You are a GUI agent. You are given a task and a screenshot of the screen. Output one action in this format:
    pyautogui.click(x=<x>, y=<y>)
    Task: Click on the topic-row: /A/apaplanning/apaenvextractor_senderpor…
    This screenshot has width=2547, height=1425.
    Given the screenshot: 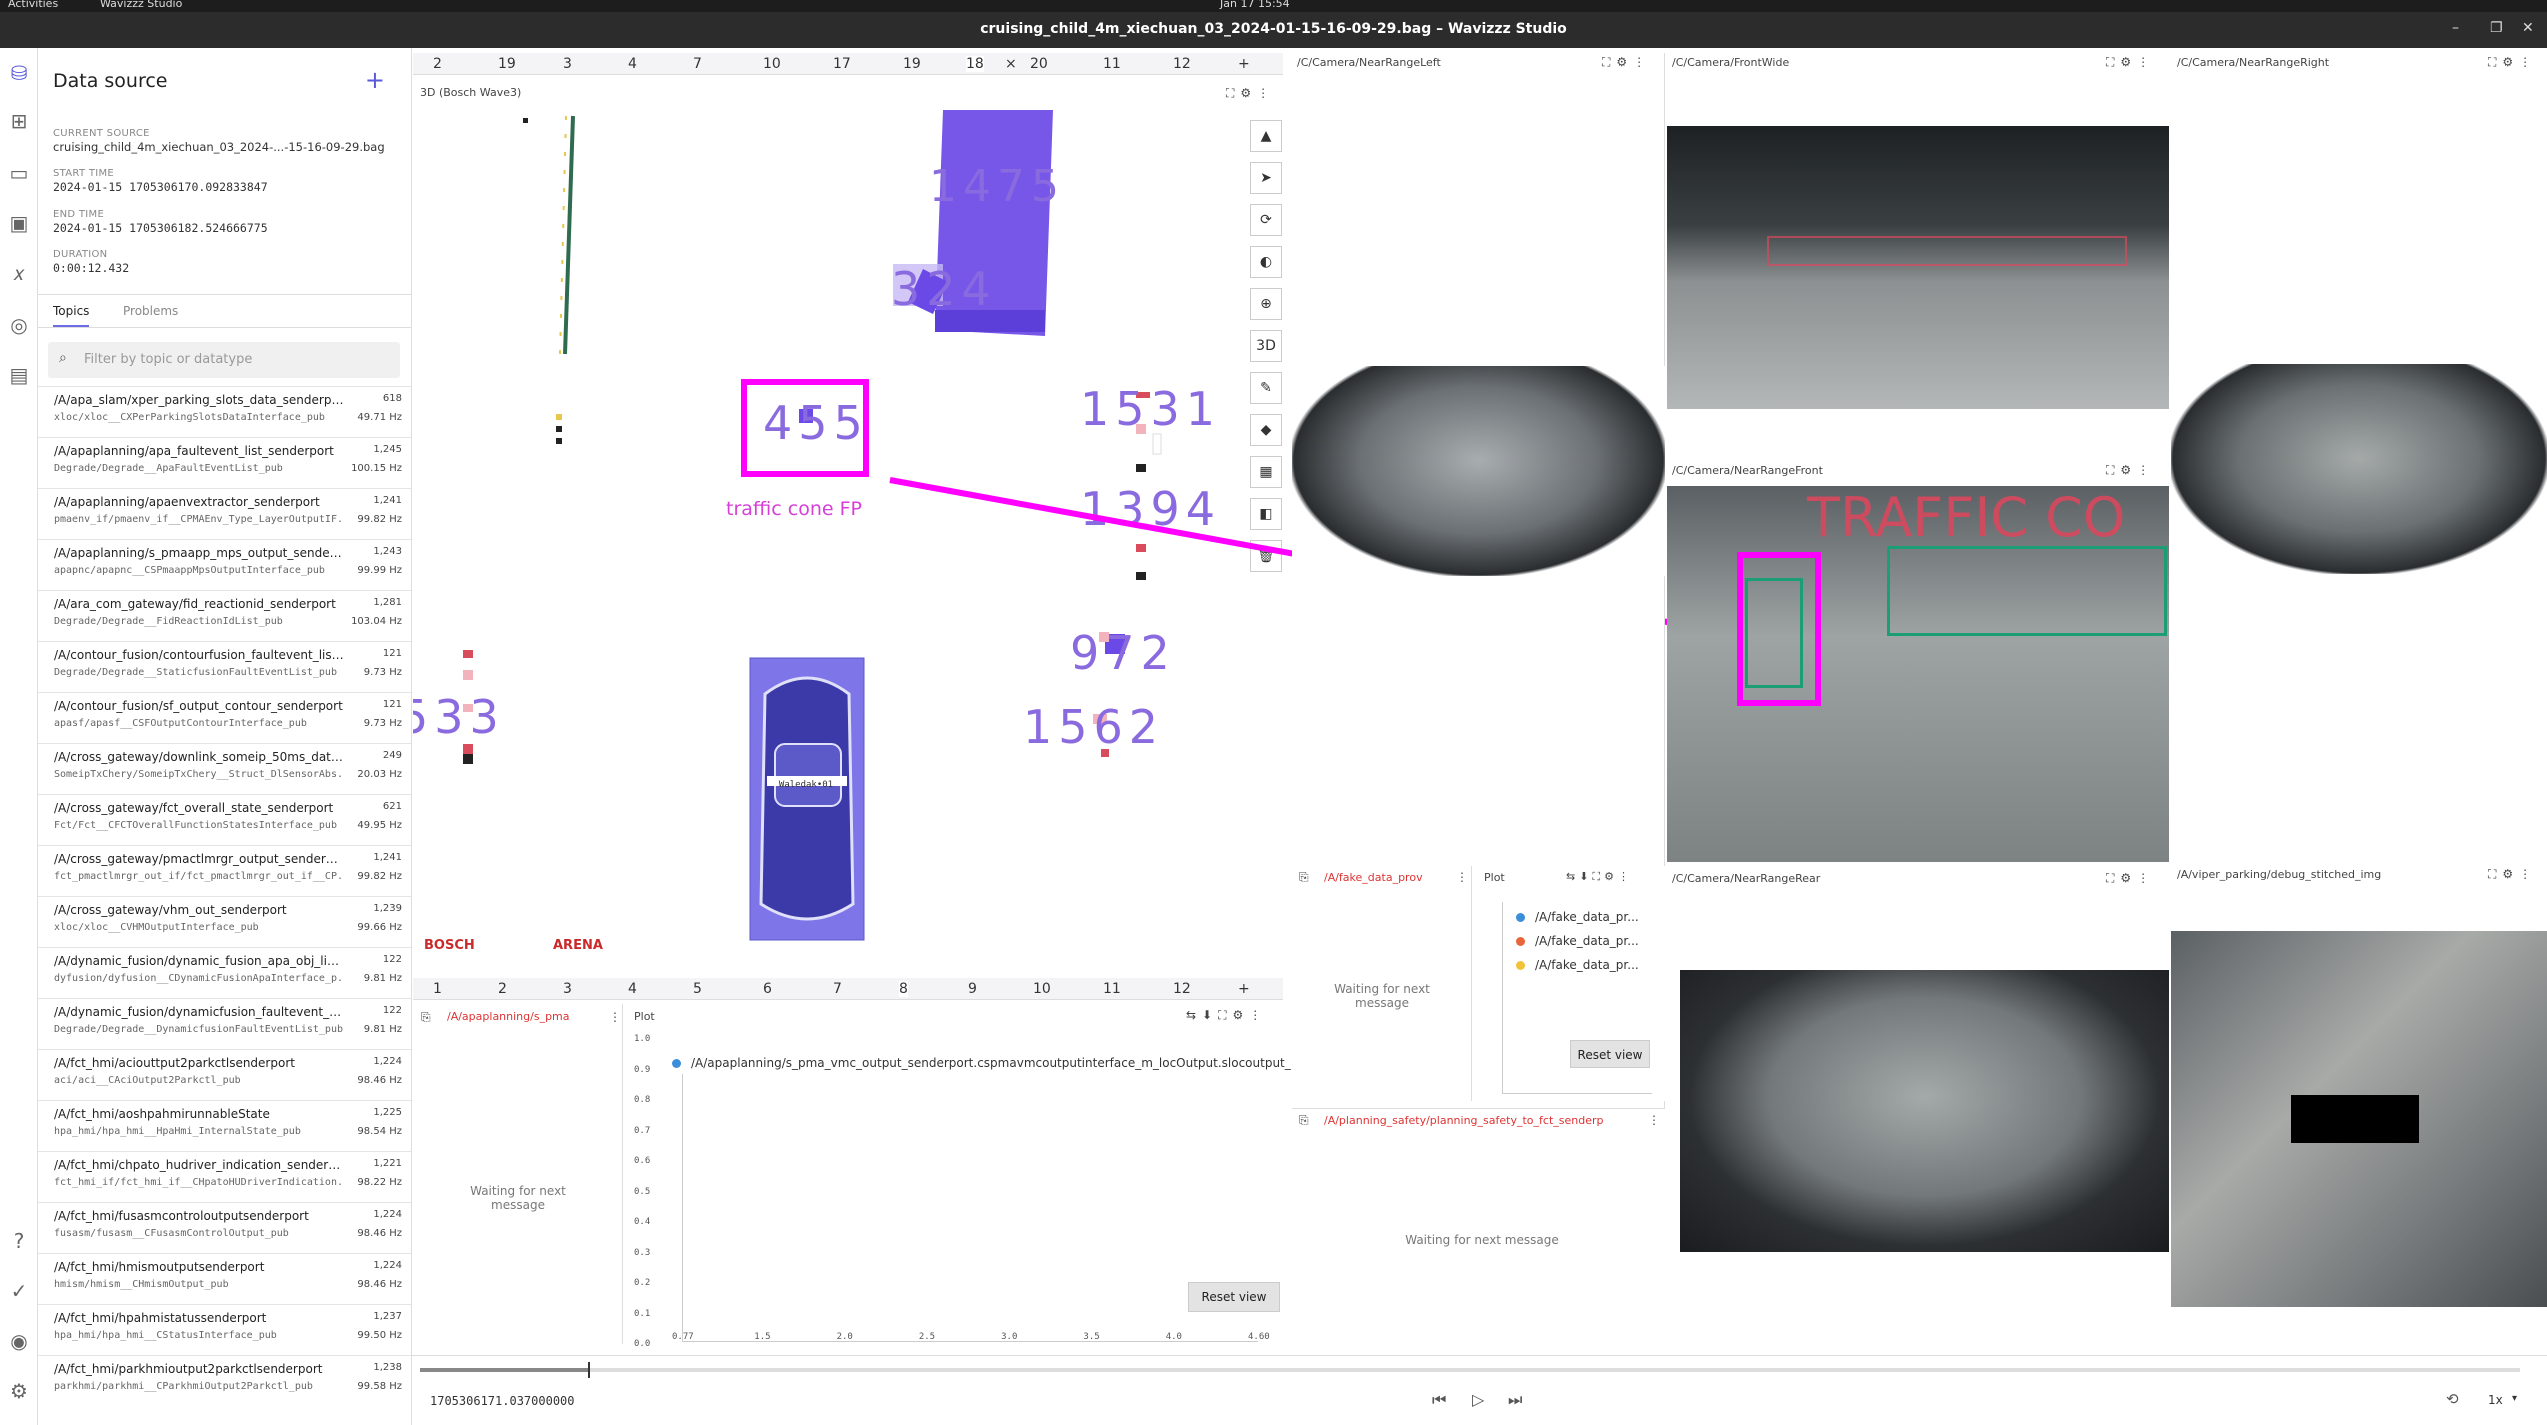 What is the action you would take?
    pyautogui.click(x=224, y=513)
    